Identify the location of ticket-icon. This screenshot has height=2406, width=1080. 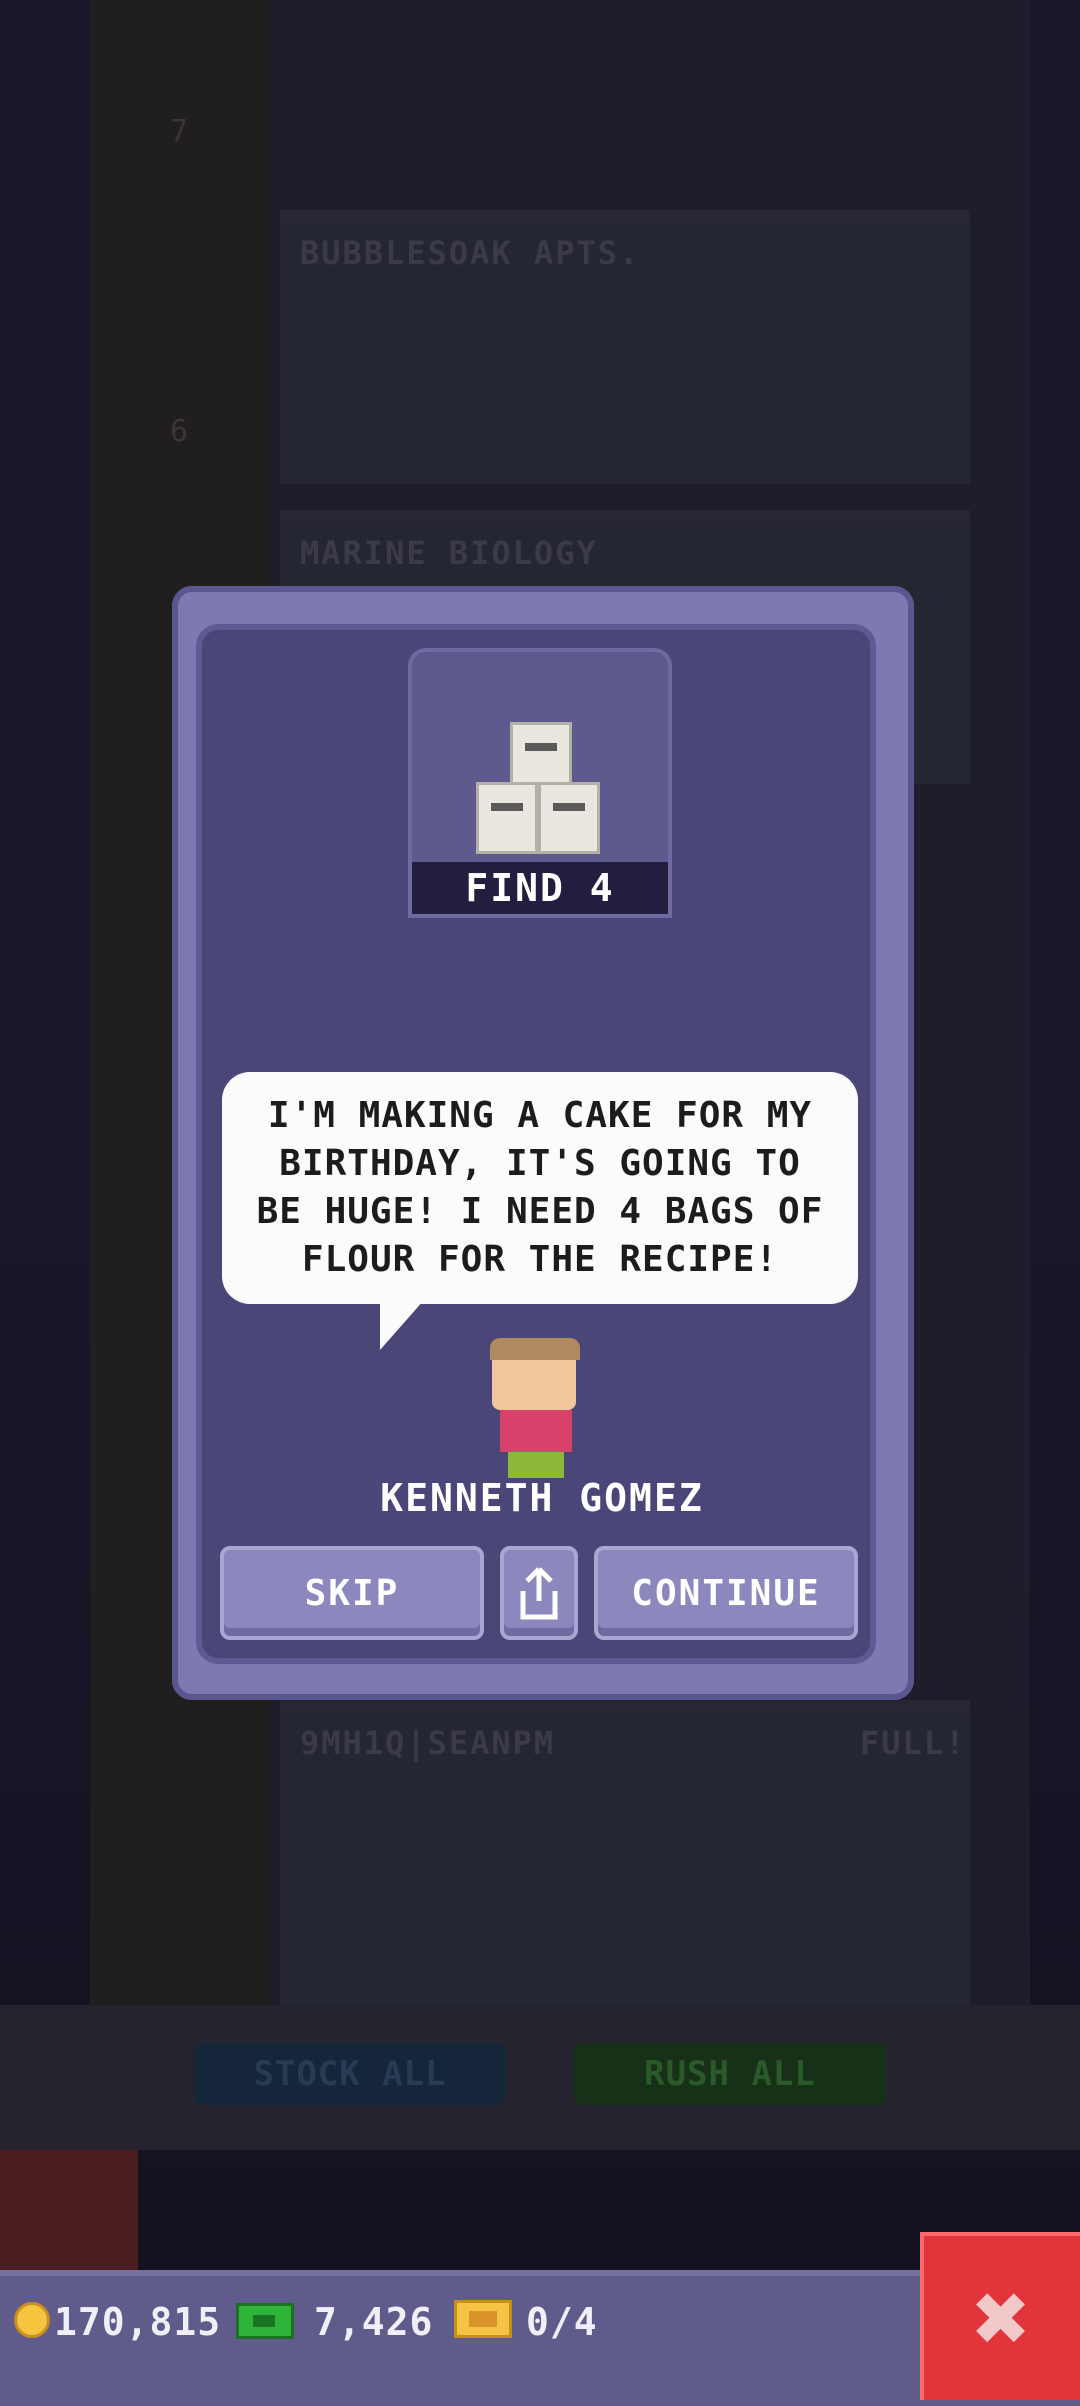
(483, 2319).